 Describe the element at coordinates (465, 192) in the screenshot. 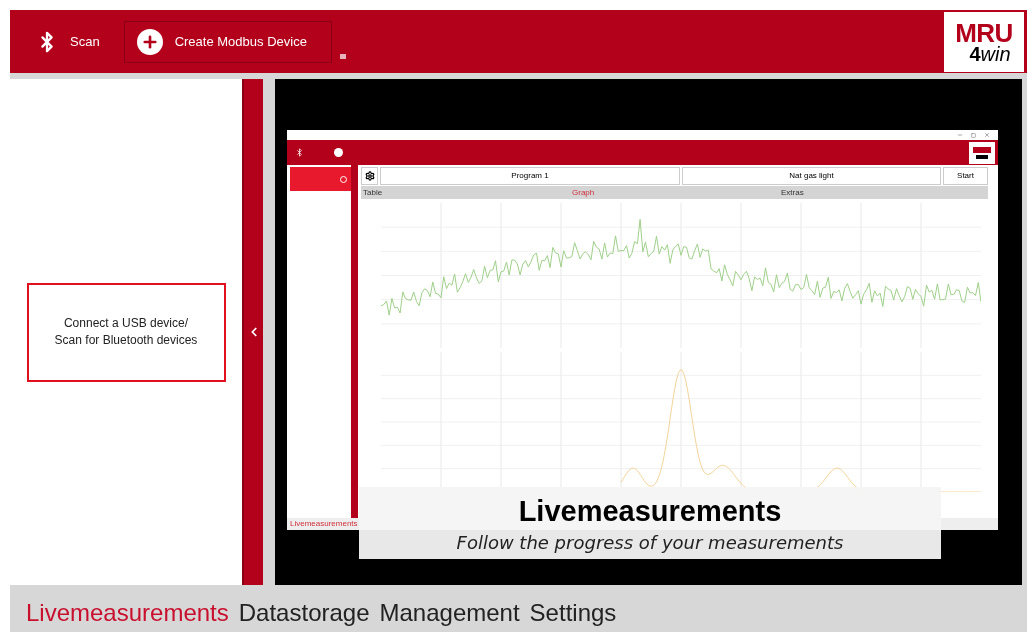

I see `view-tab: Table` at that location.